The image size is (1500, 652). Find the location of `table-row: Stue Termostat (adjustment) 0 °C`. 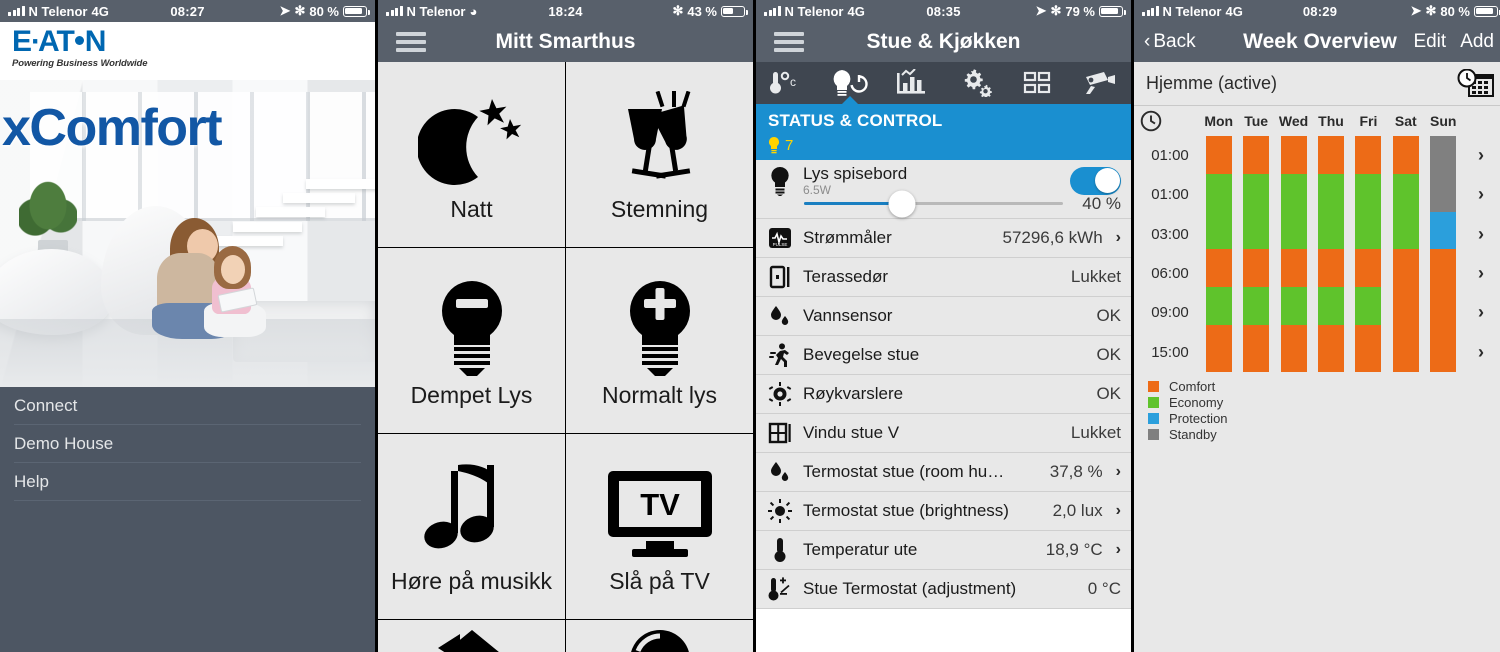

table-row: Stue Termostat (adjustment) 0 °C is located at coordinates (943, 589).